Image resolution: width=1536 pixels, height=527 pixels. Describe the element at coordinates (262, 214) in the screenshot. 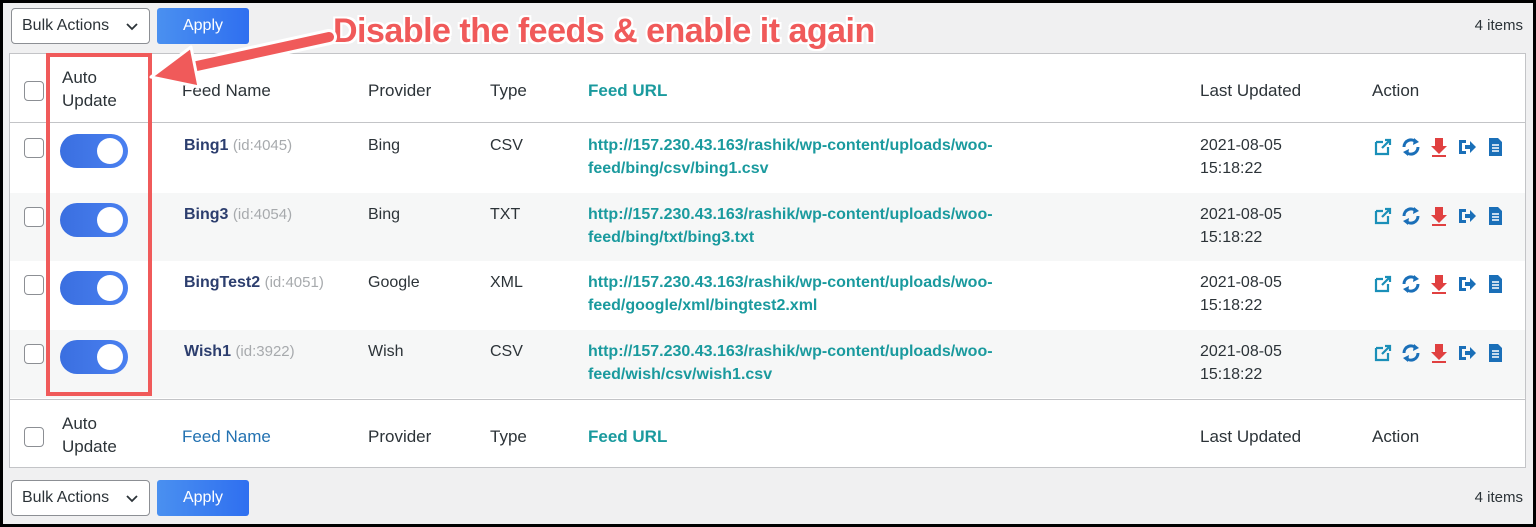

I see `feed-id: (id:4054)` at that location.